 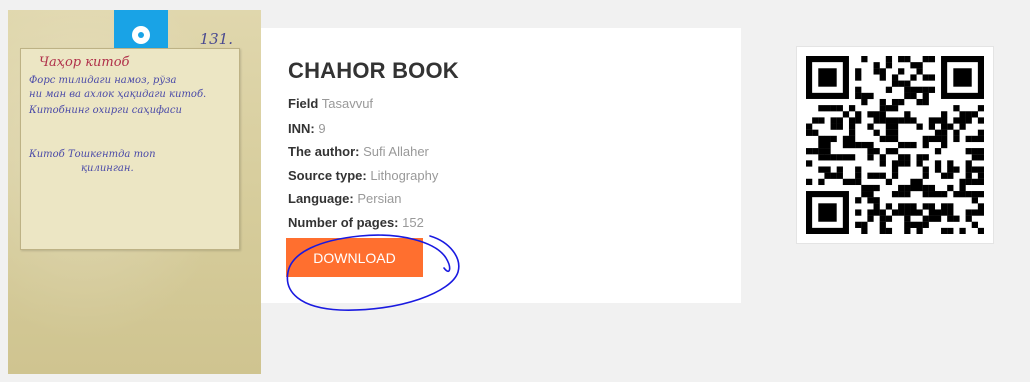 What do you see at coordinates (141, 35) in the screenshot?
I see `disc-icon` at bounding box center [141, 35].